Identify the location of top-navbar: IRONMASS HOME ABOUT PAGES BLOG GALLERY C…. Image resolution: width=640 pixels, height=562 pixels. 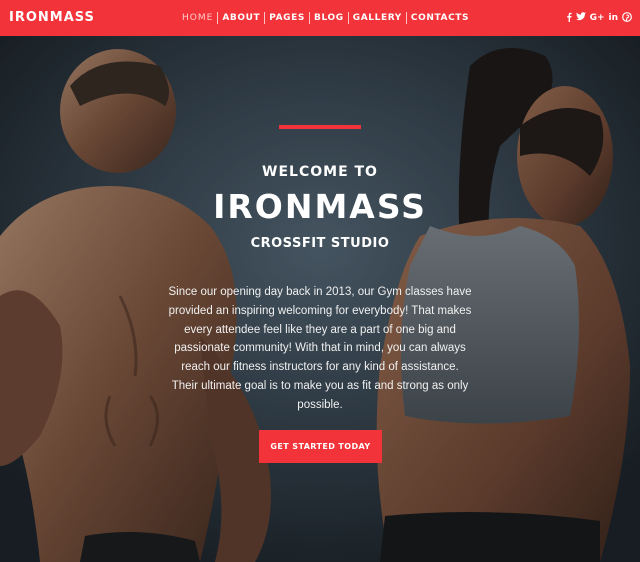
(320, 18).